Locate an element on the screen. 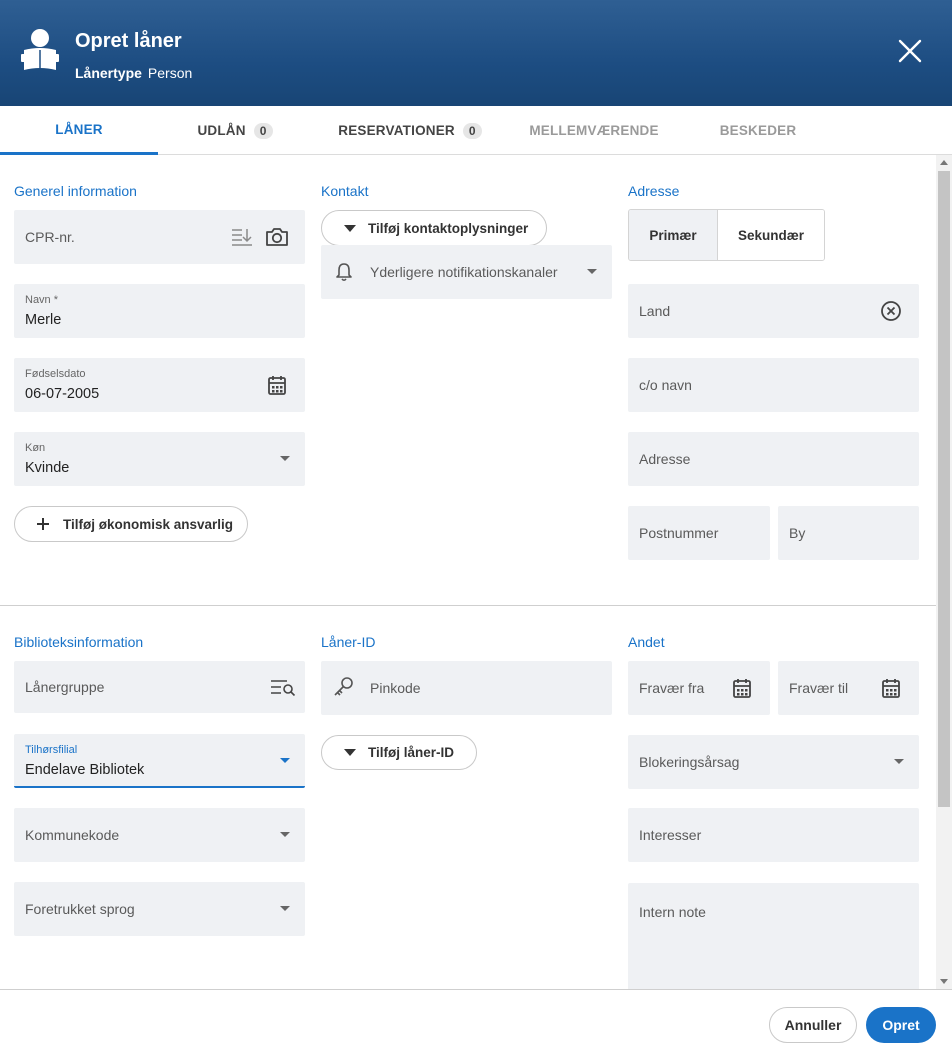 The height and width of the screenshot is (1054, 952). tab-mellemvaerende: MELLEMVÆRENDE is located at coordinates (594, 130).